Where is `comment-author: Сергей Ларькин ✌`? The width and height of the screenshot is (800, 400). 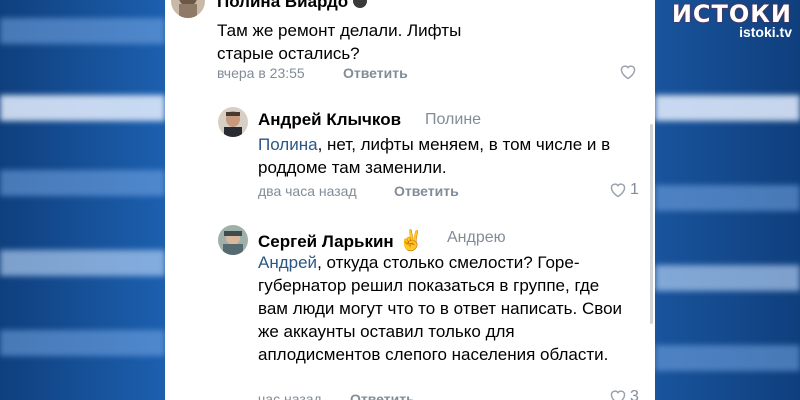 comment-author: Сергей Ларькин ✌ is located at coordinates (340, 240).